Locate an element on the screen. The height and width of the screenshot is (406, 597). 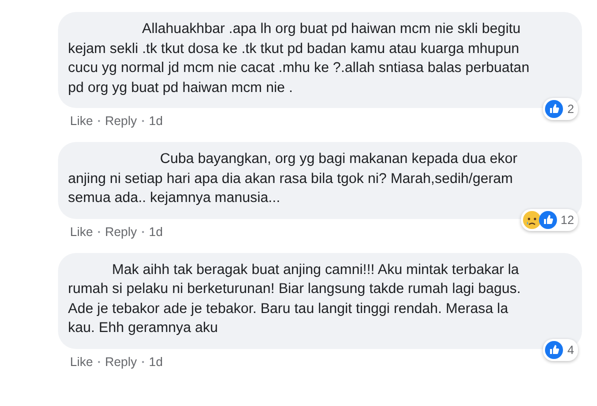
sad-face-icon is located at coordinates (531, 219).